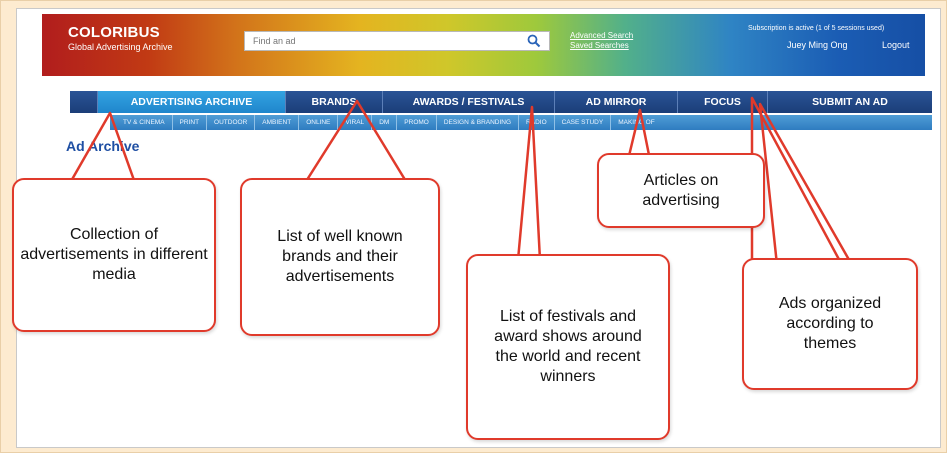  What do you see at coordinates (103, 146) in the screenshot?
I see `page-title: Ad Archive` at bounding box center [103, 146].